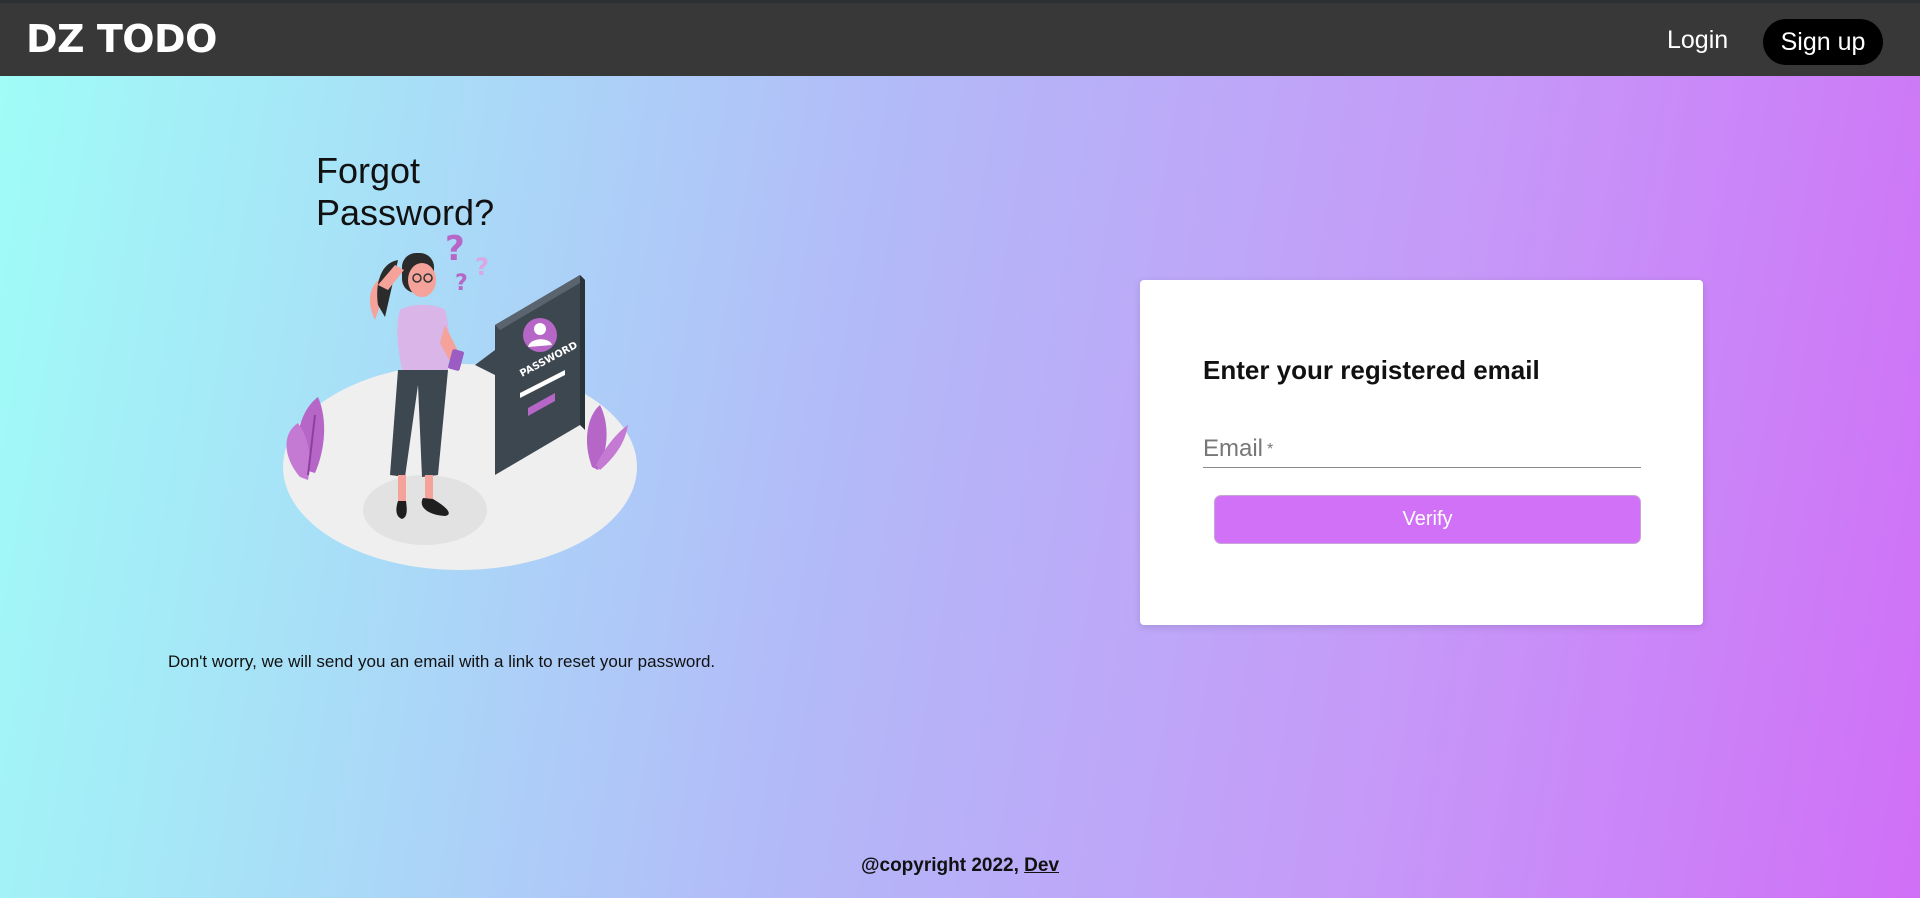 The height and width of the screenshot is (898, 1920). What do you see at coordinates (1371, 370) in the screenshot?
I see `form-heading: Enter your registered email` at bounding box center [1371, 370].